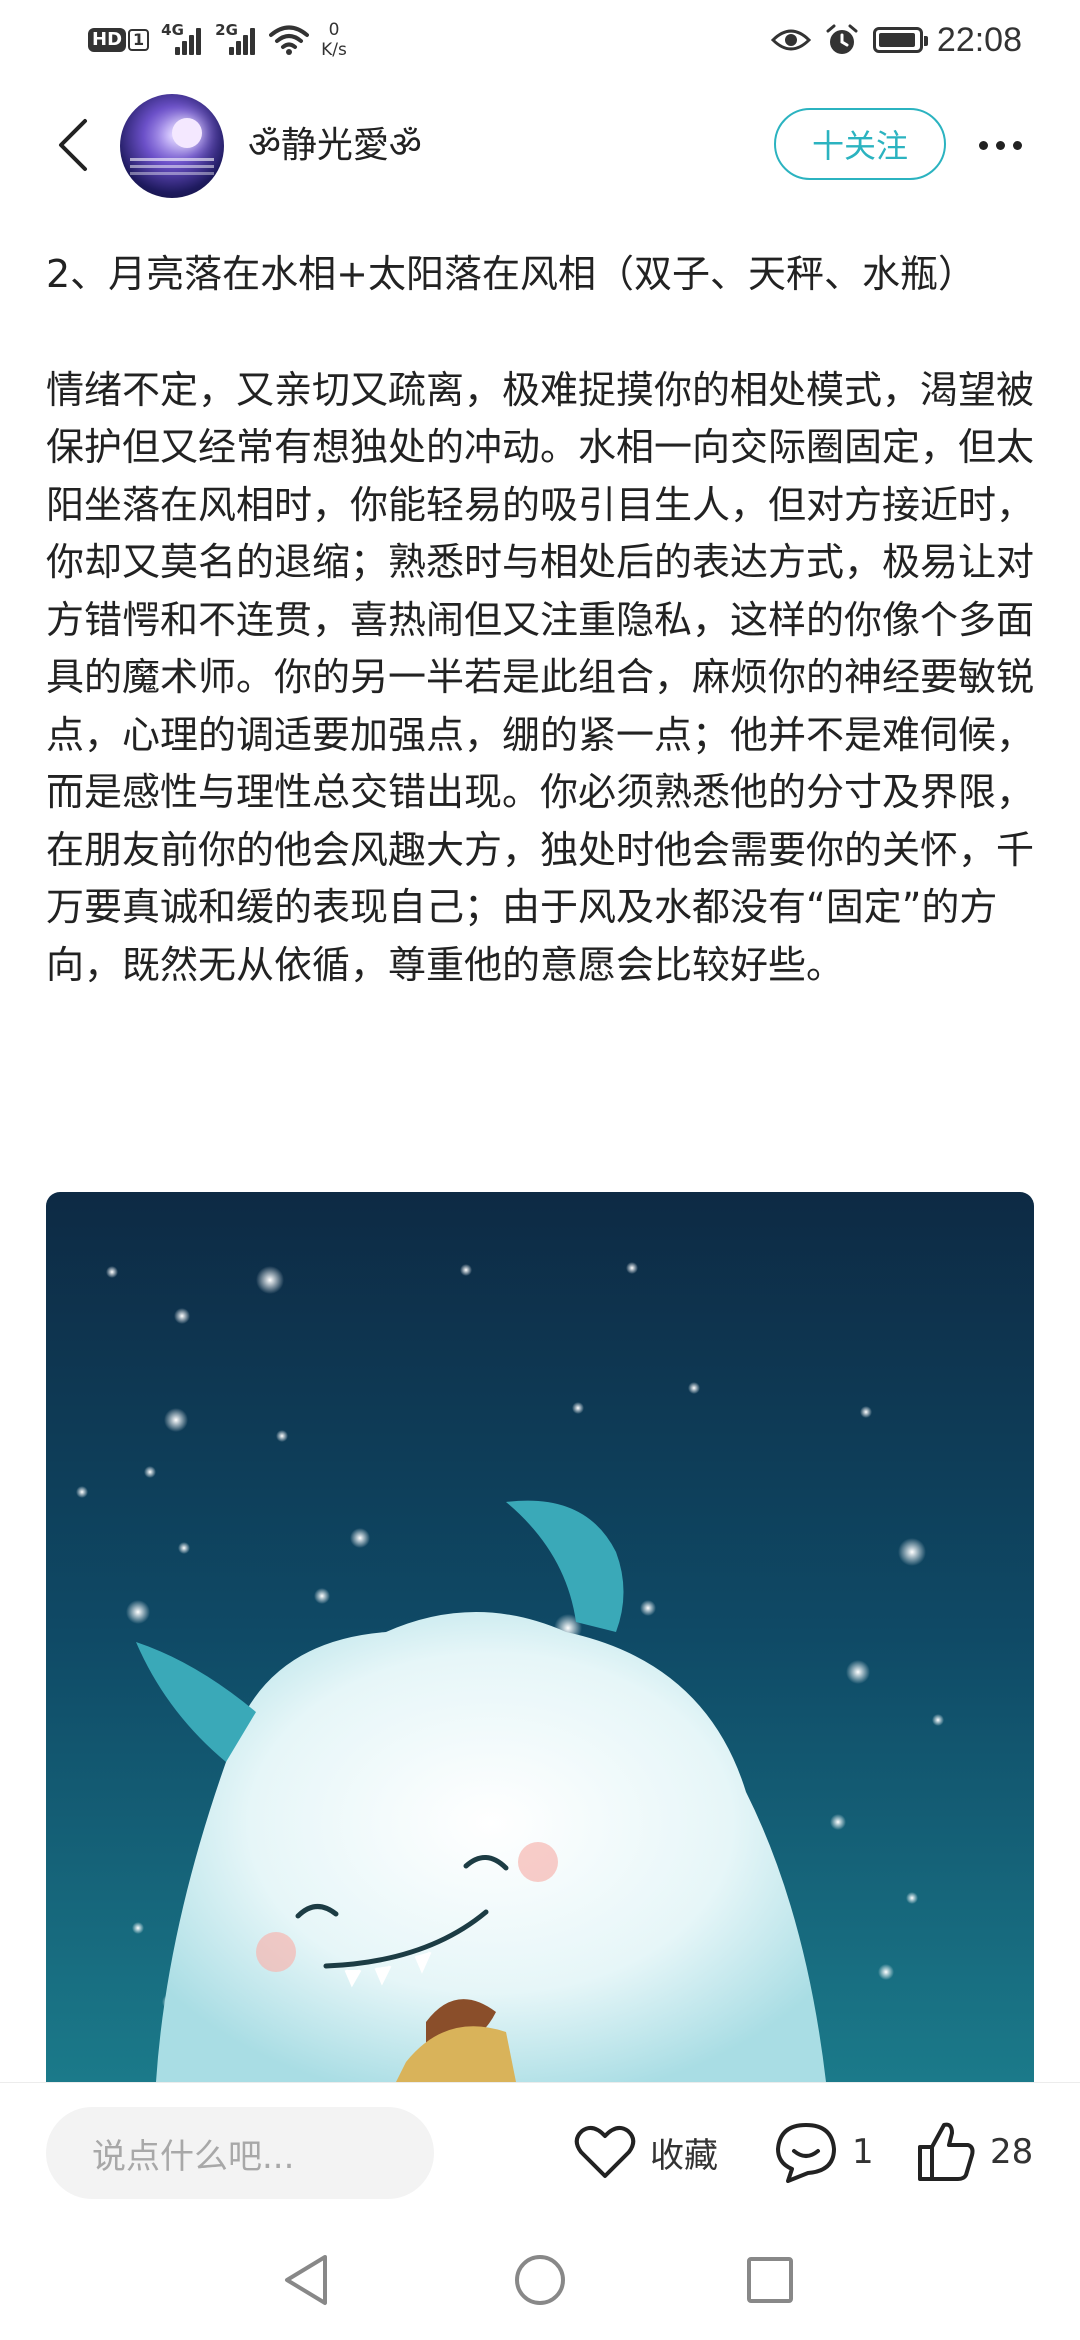 The width and height of the screenshot is (1080, 2340). I want to click on nav-back-button, so click(306, 2280).